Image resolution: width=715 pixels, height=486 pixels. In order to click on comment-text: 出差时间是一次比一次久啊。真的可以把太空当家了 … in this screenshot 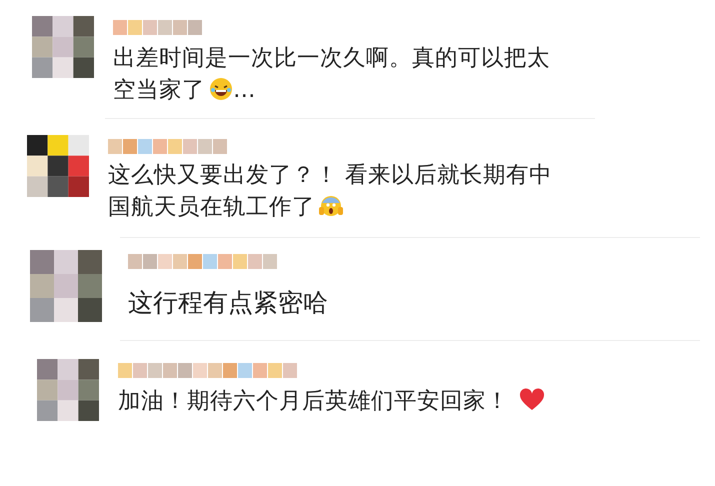, I will do `click(332, 74)`.